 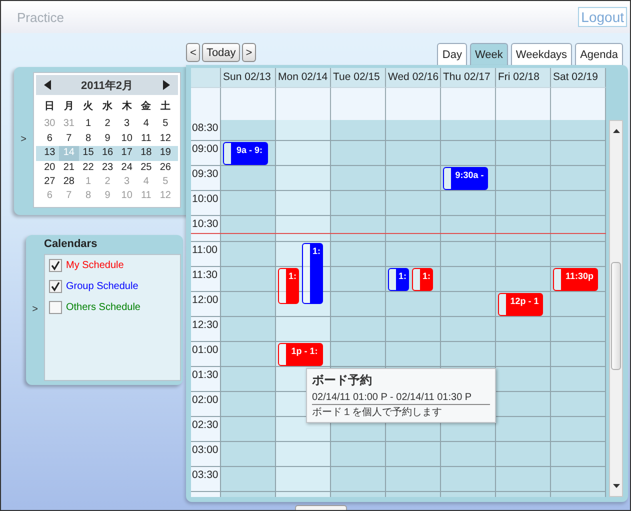 I want to click on view-tab: Week, so click(x=489, y=54).